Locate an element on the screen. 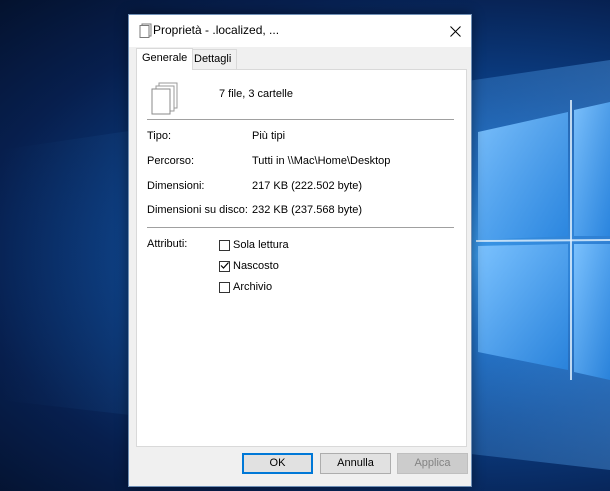 The image size is (610, 491). checkmark-icon is located at coordinates (224, 265).